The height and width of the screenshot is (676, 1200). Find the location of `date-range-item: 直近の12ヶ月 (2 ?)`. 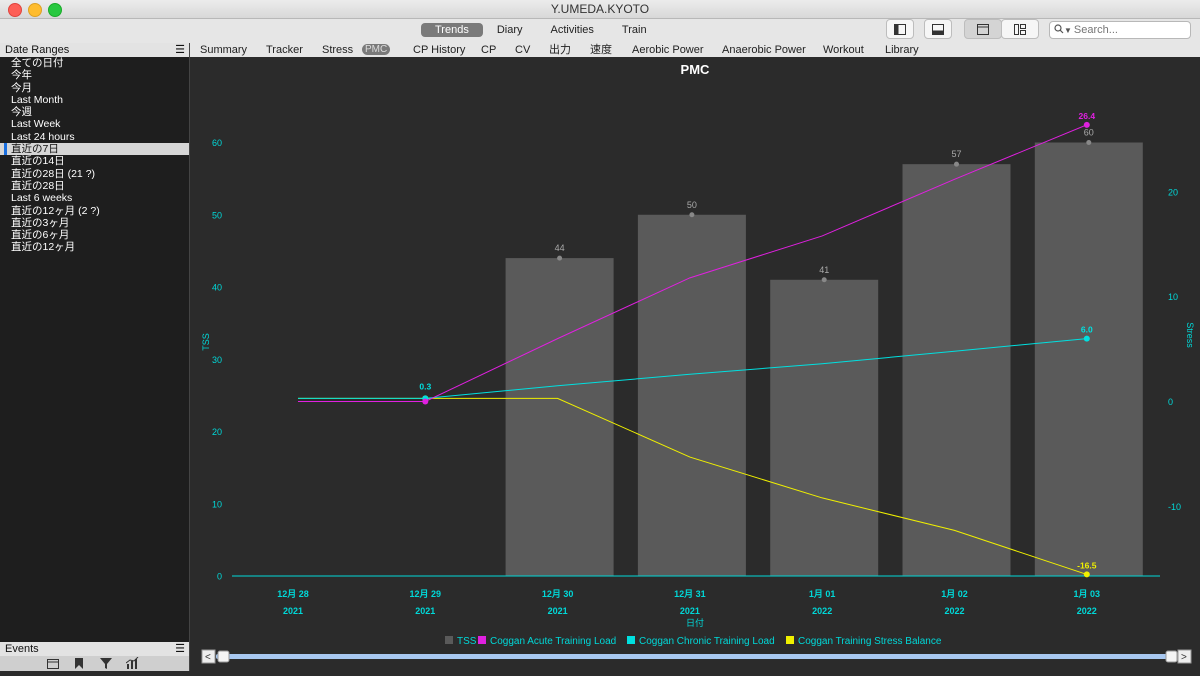

date-range-item: 直近の12ヶ月 (2 ?) is located at coordinates (94, 211).